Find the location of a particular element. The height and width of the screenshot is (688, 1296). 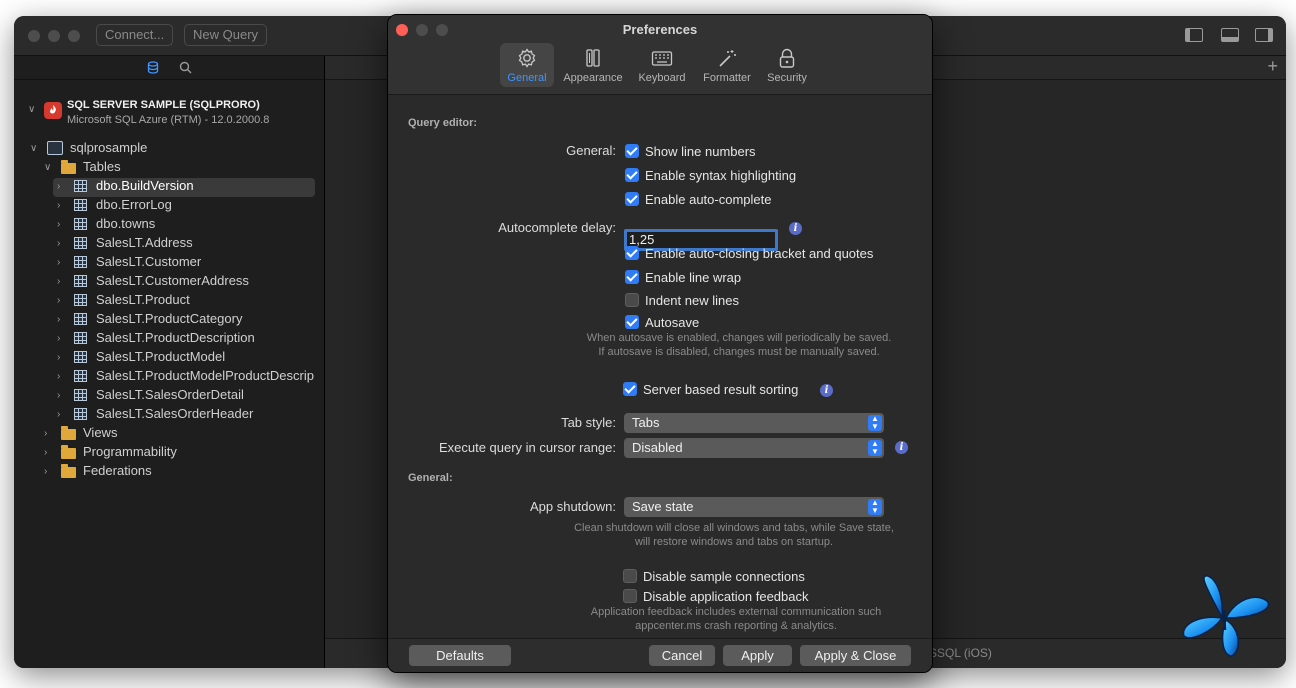

table-name: SalesLT.Product is located at coordinates (143, 299).